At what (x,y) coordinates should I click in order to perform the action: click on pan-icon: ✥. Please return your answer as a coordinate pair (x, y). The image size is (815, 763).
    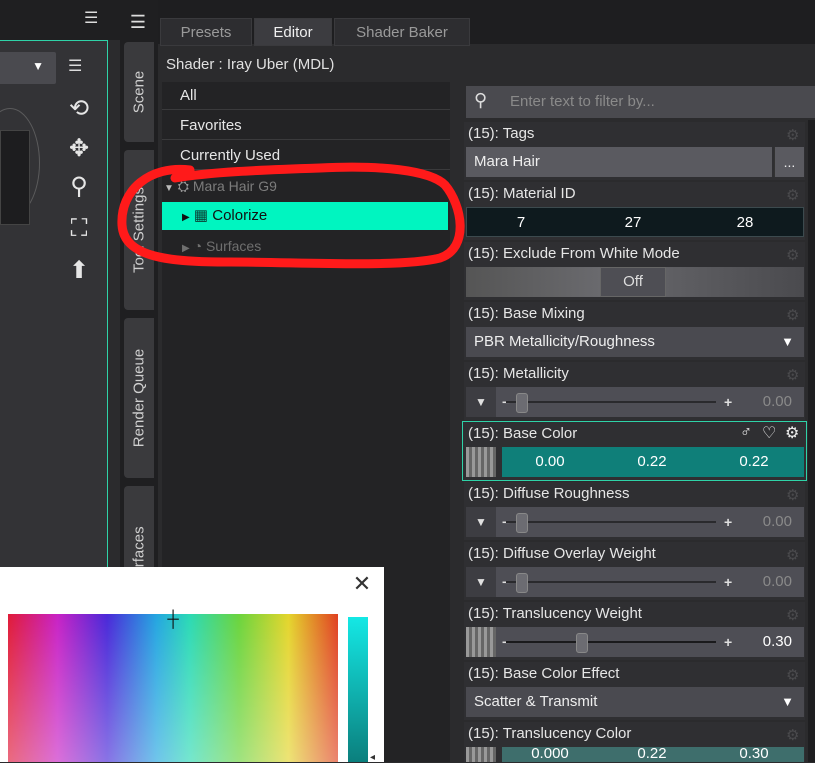
    Looking at the image, I should click on (79, 149).